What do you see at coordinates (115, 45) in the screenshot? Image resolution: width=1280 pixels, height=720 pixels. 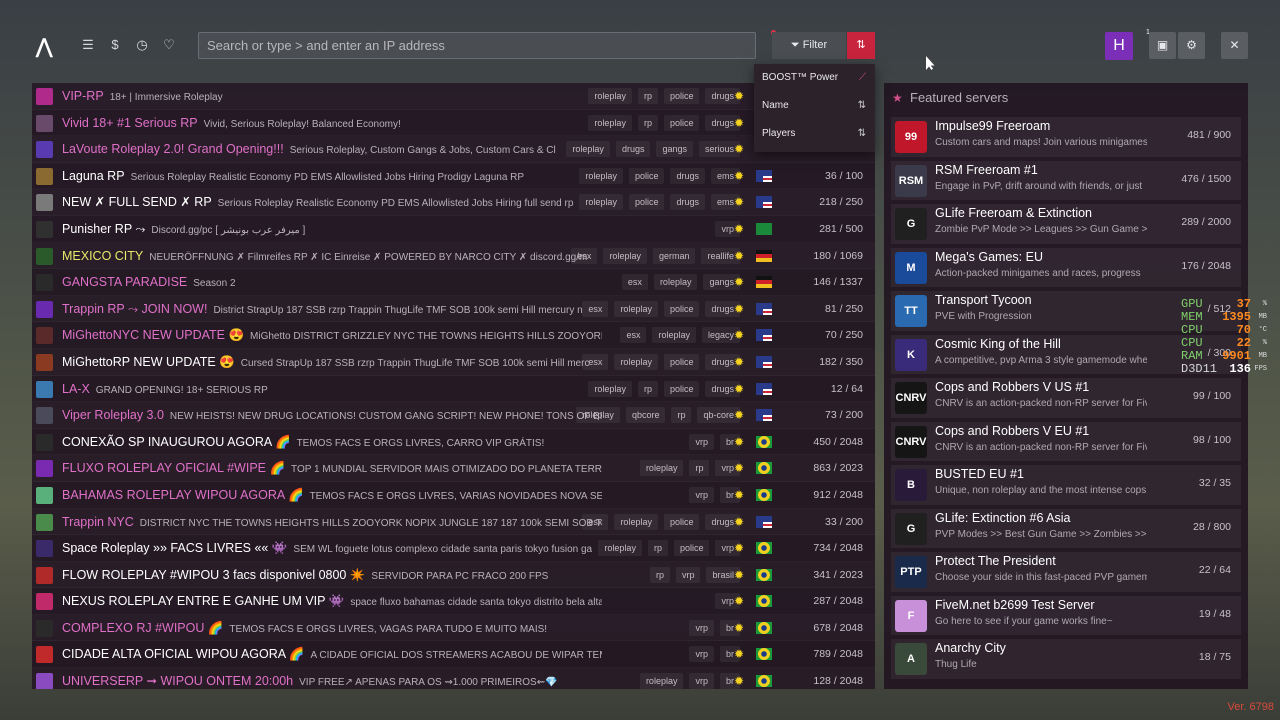 I see `dollar-icon: $` at bounding box center [115, 45].